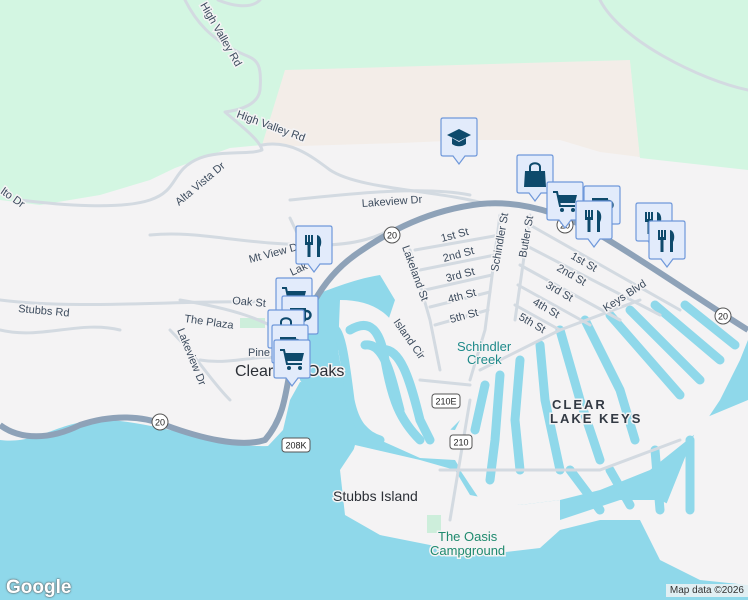  What do you see at coordinates (375, 496) in the screenshot?
I see `island-label: Stubbs Island` at bounding box center [375, 496].